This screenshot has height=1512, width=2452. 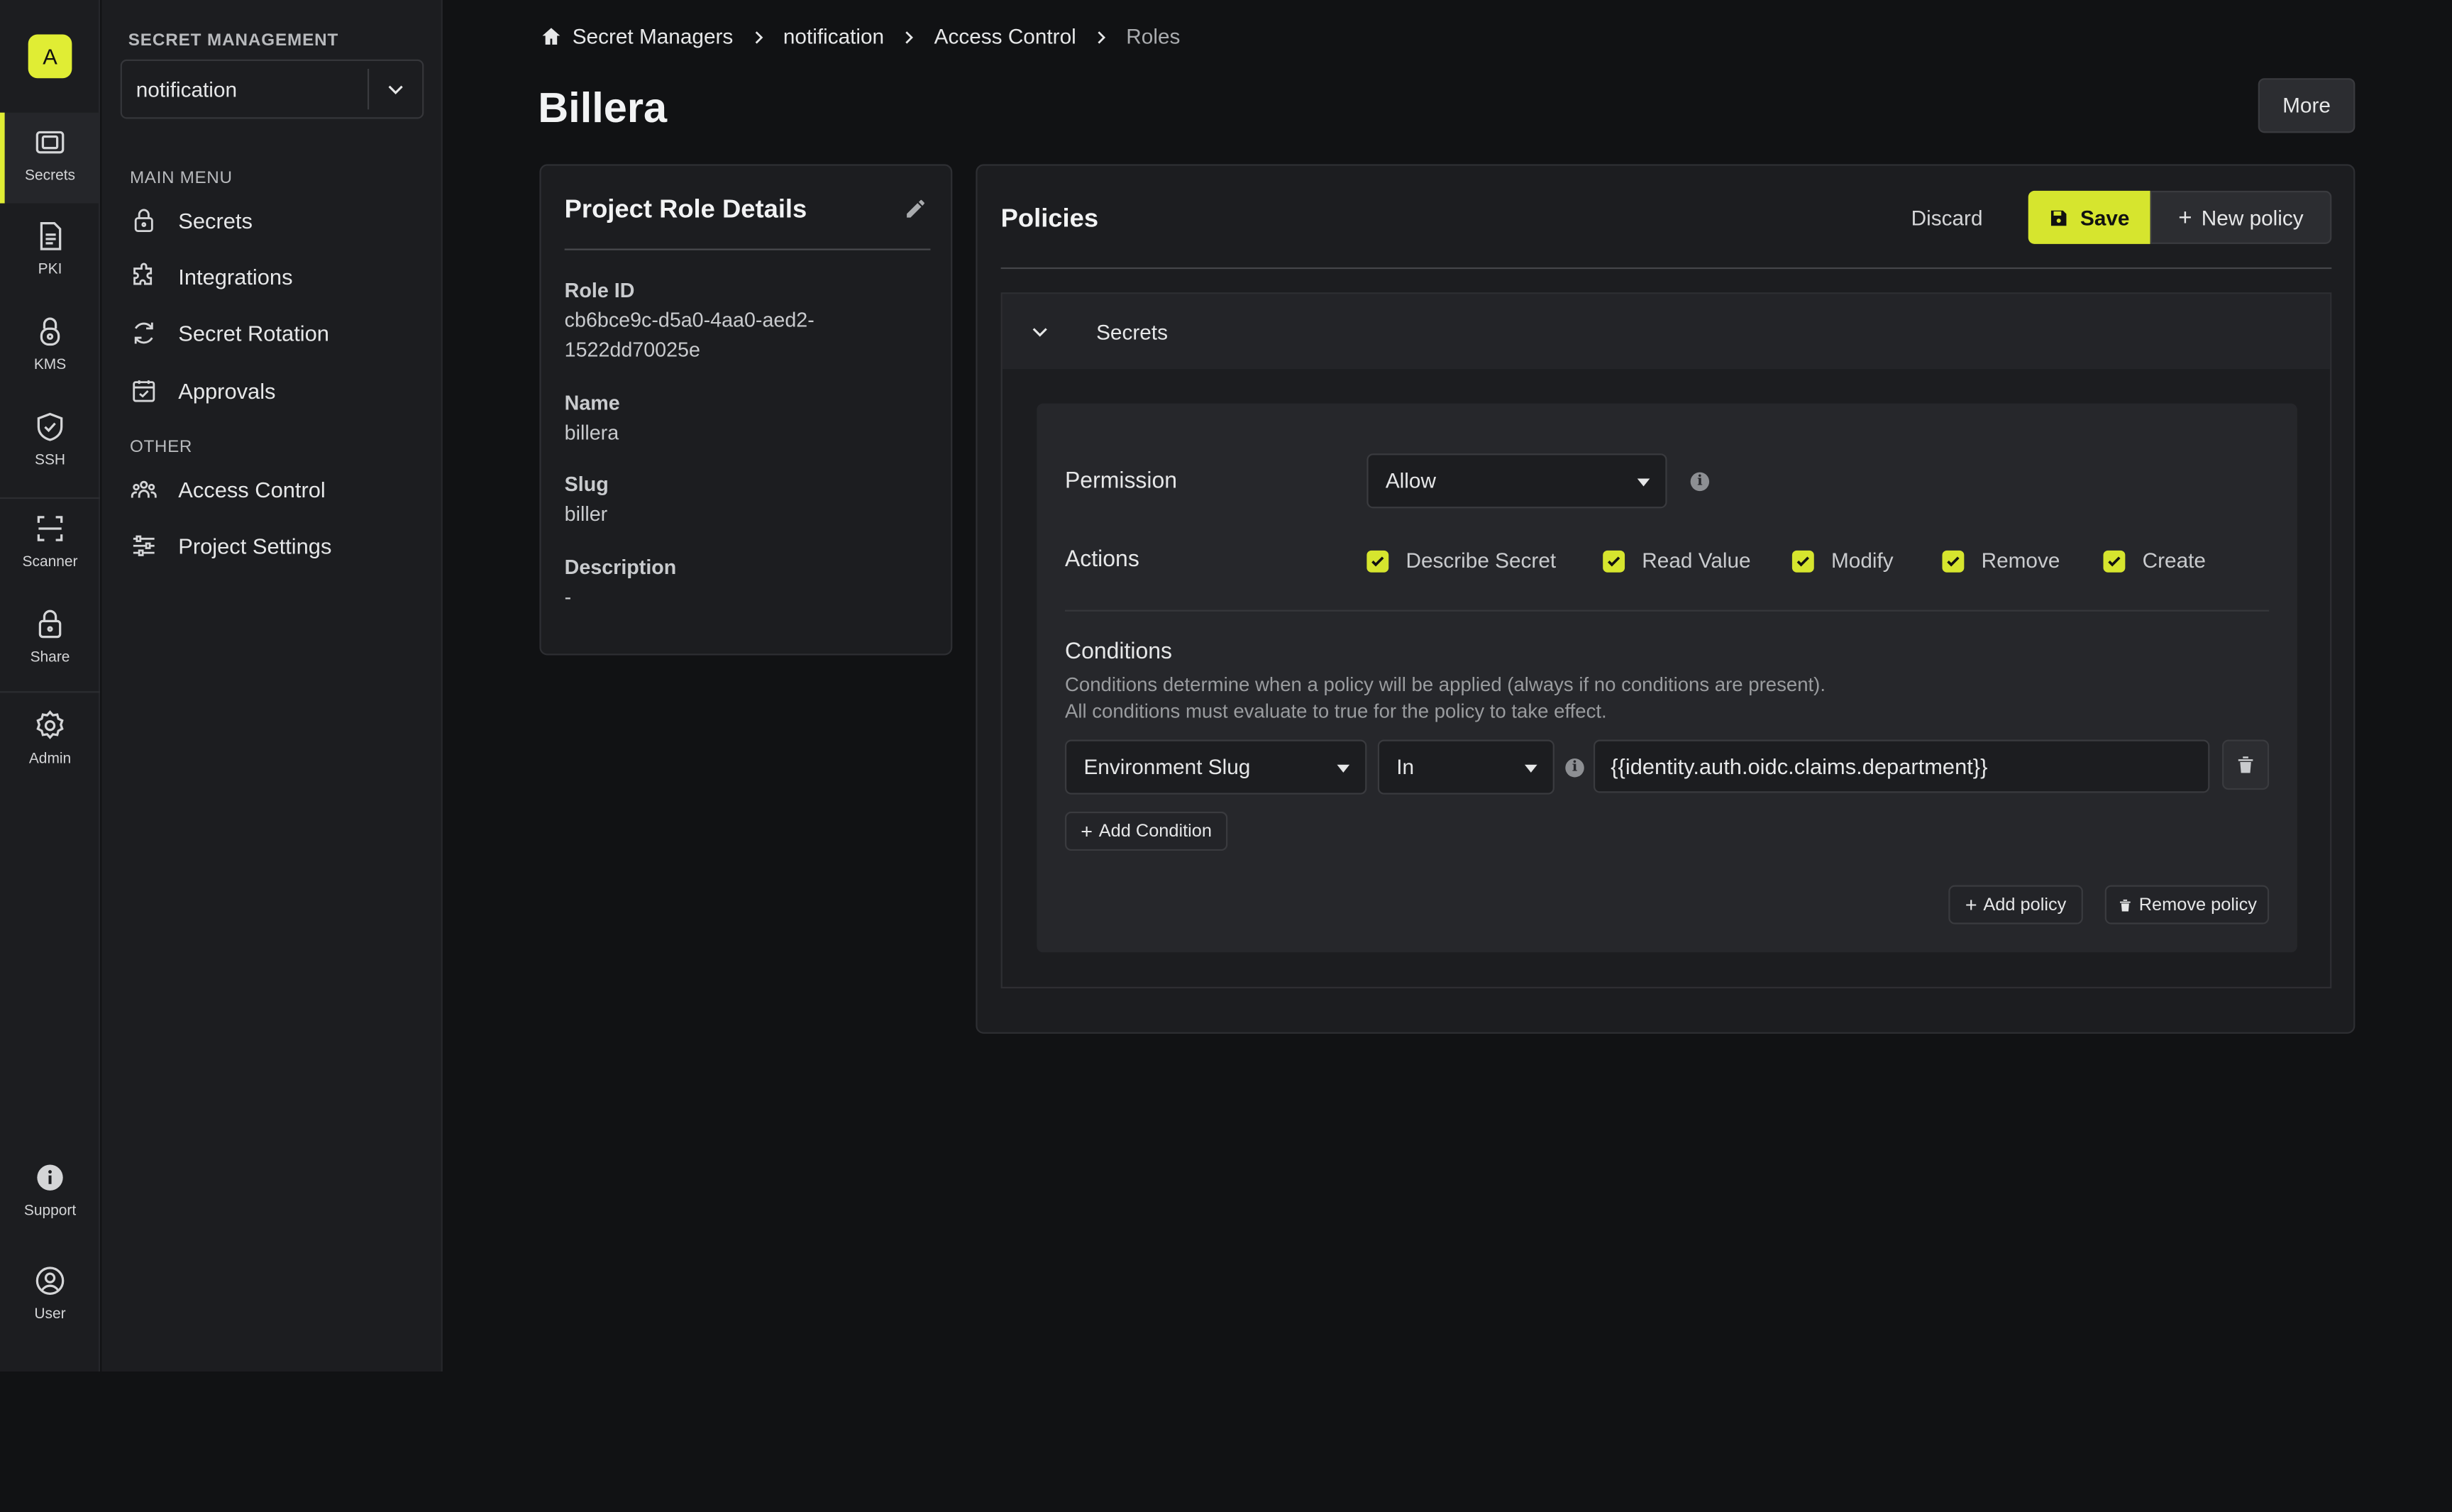 What do you see at coordinates (1405, 767) in the screenshot?
I see `condition-operator-value: In` at bounding box center [1405, 767].